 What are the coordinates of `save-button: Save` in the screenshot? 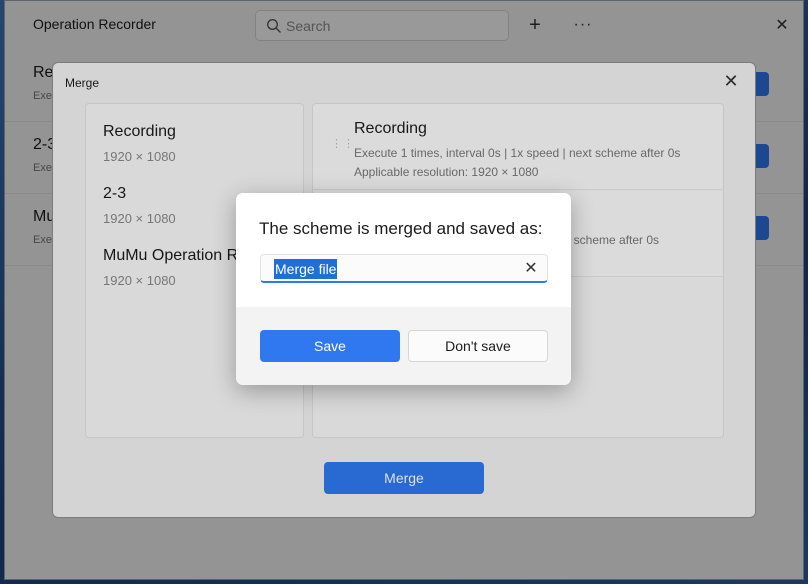 It's located at (330, 346).